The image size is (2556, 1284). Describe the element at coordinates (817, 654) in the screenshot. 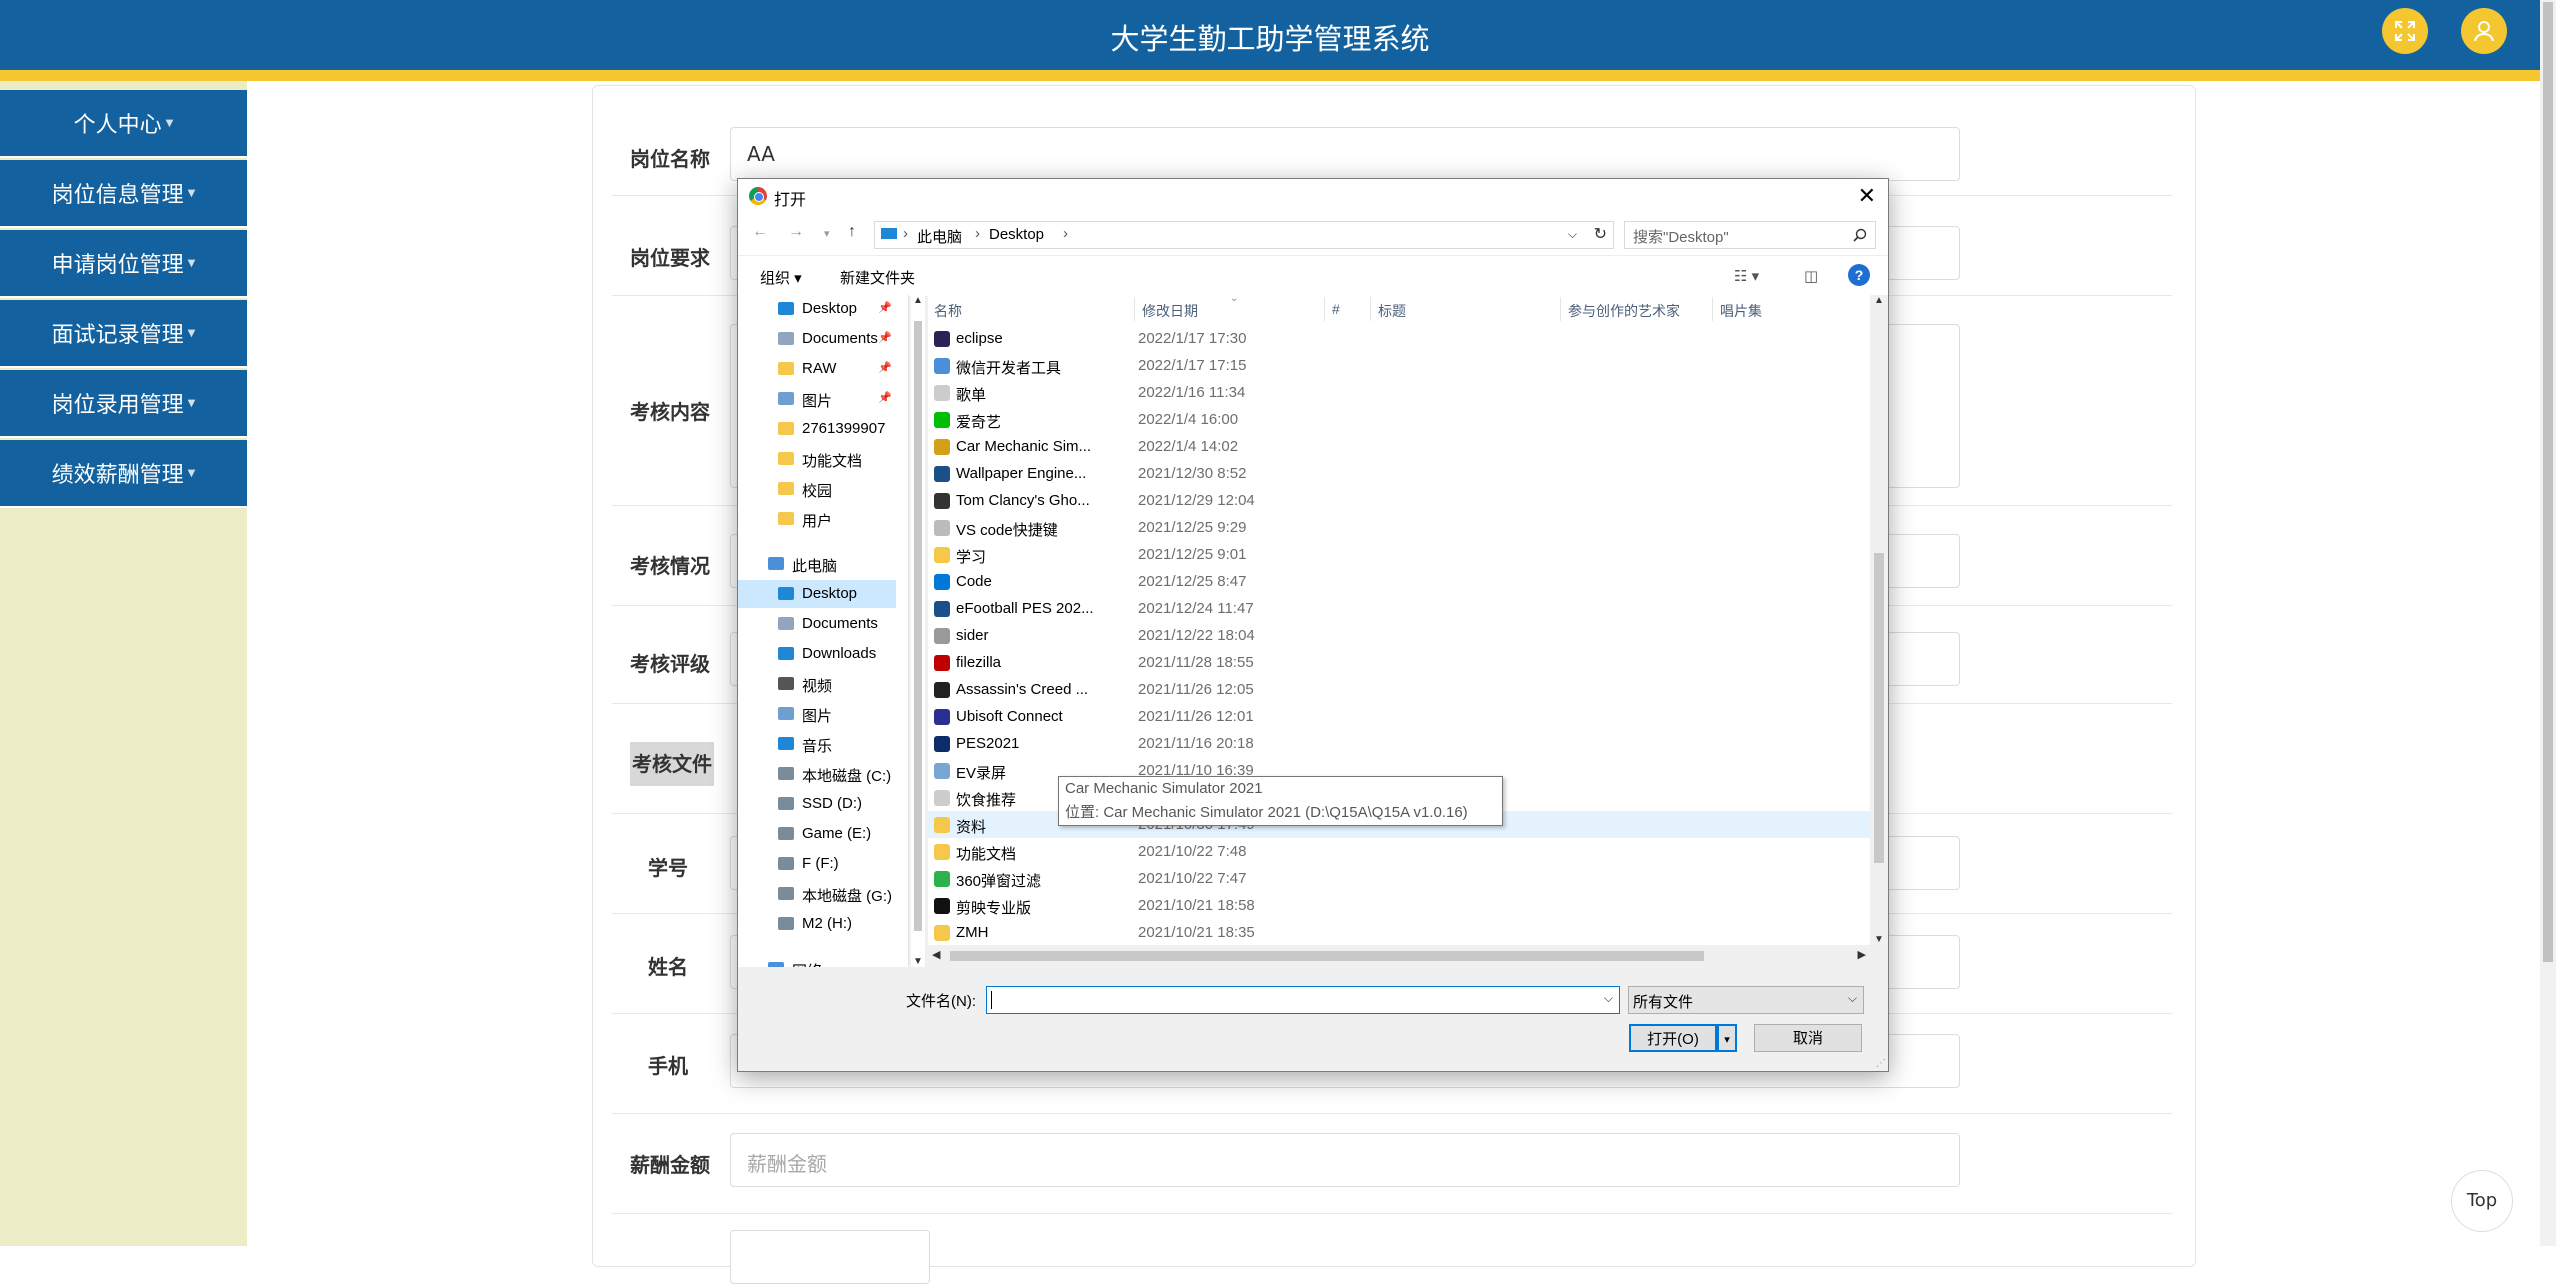

I see `nav-item: Downloads` at that location.